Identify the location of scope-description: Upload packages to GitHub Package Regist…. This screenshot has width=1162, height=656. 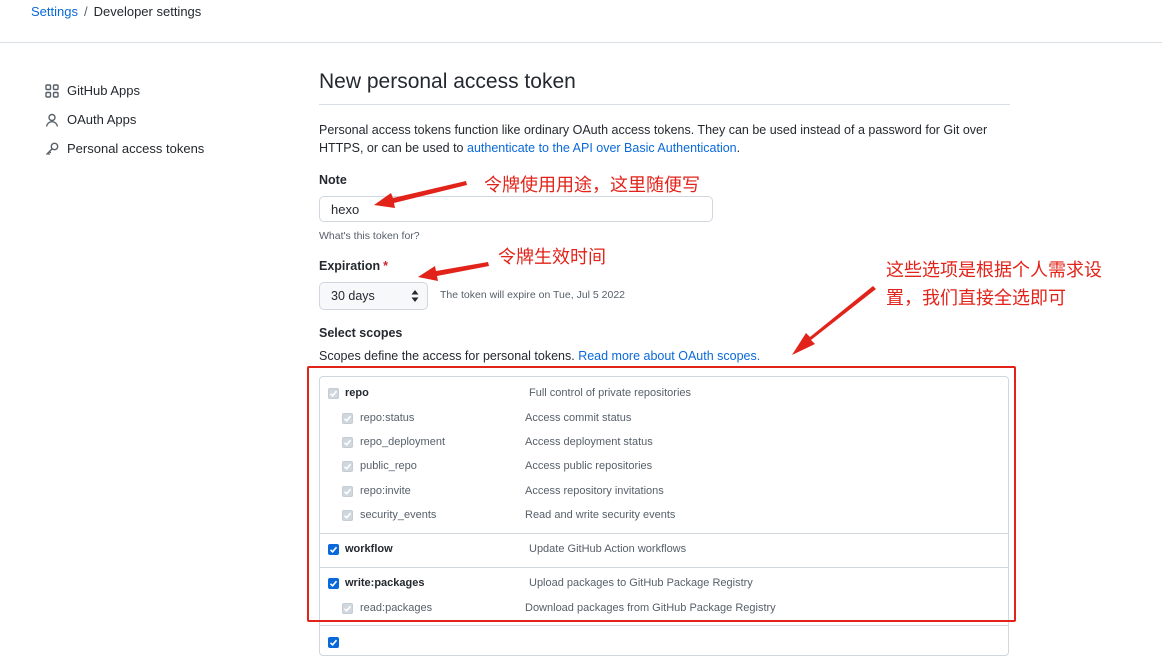
(641, 583).